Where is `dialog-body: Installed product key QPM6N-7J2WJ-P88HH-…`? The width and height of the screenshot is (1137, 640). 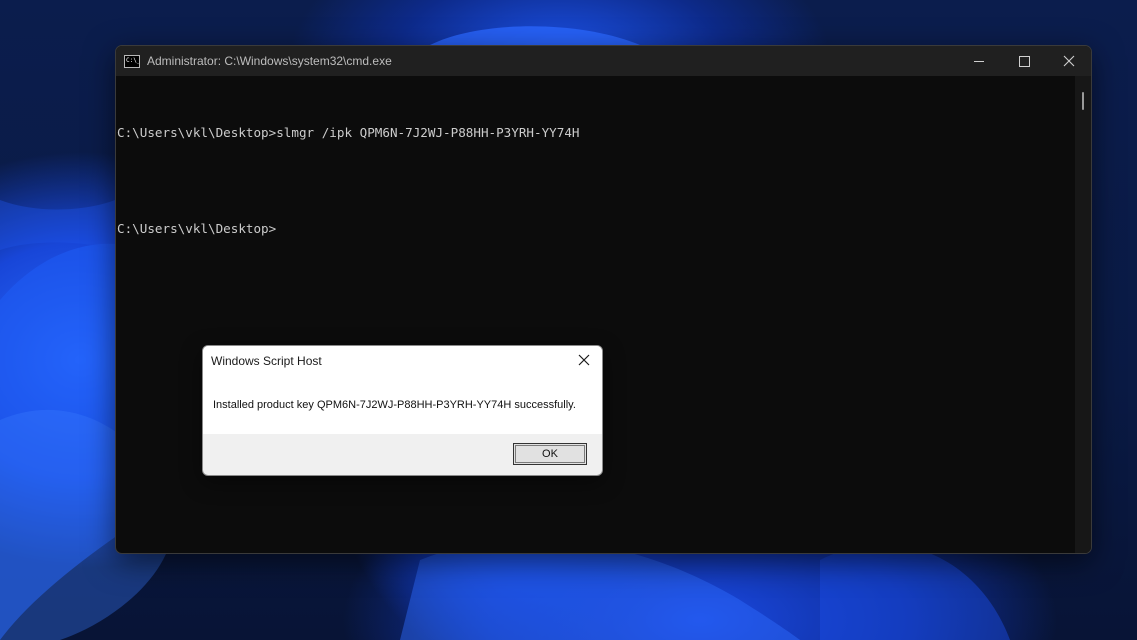
dialog-body: Installed product key QPM6N-7J2WJ-P88HH-… is located at coordinates (402, 404).